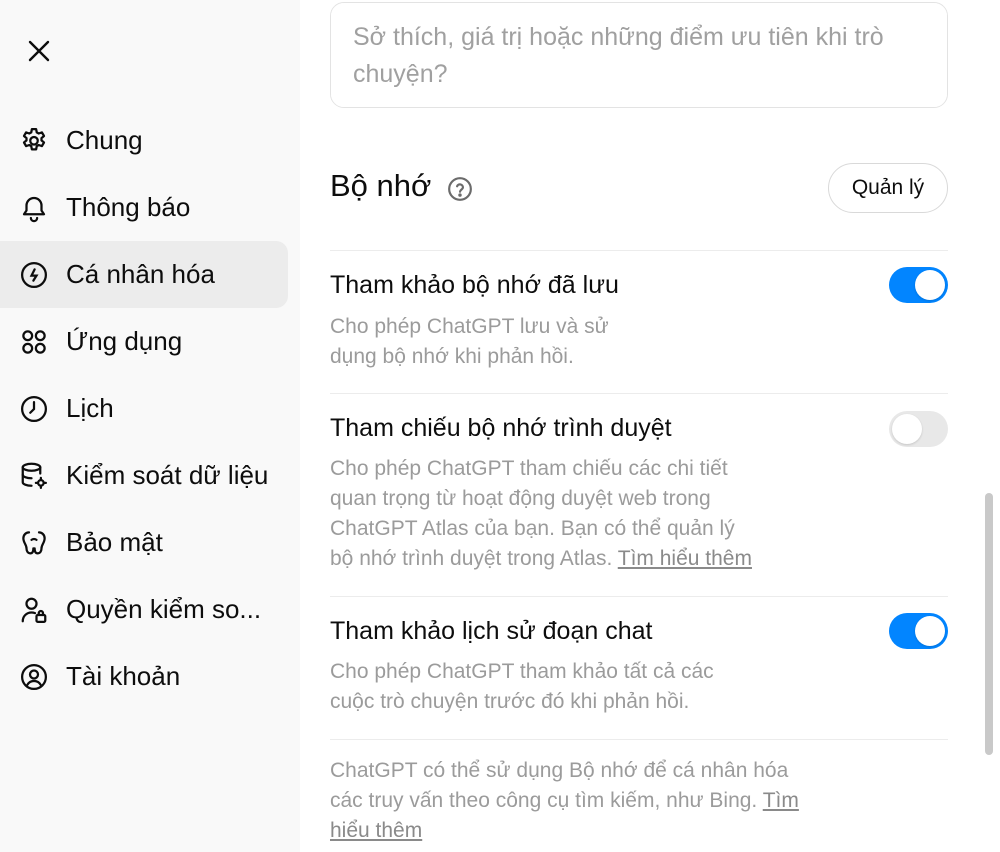 The height and width of the screenshot is (852, 1000). I want to click on sidebar-item-apps: Ứng dụng, so click(144, 341).